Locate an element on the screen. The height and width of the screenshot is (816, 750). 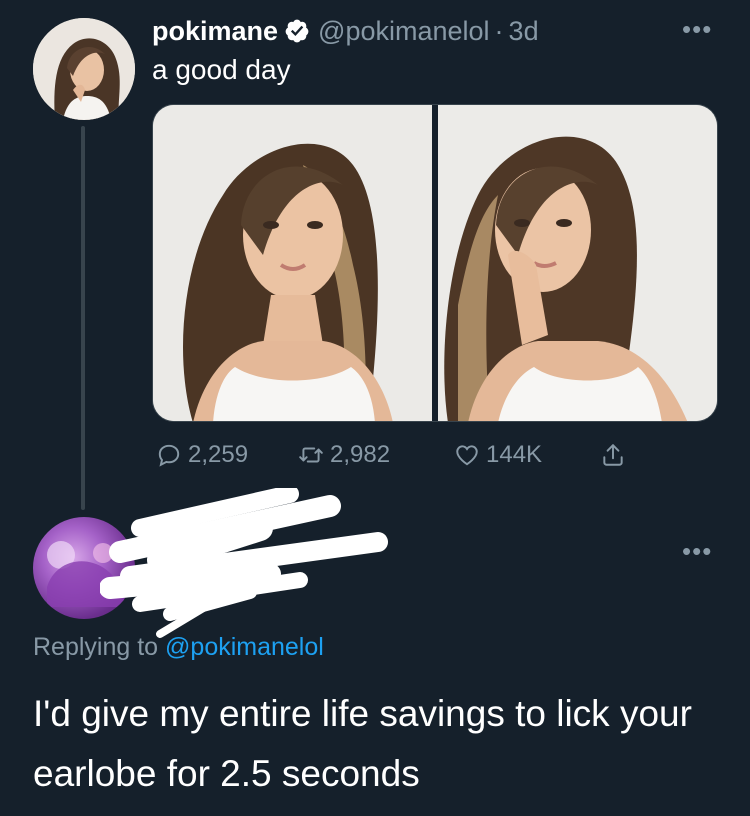
like-count: 144K is located at coordinates (514, 454).